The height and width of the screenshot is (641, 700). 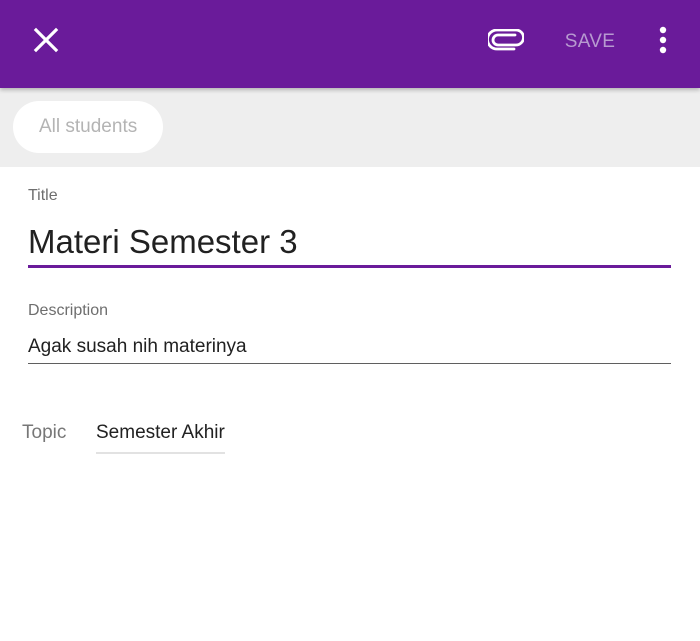 I want to click on topic-label: Topic, so click(x=44, y=432).